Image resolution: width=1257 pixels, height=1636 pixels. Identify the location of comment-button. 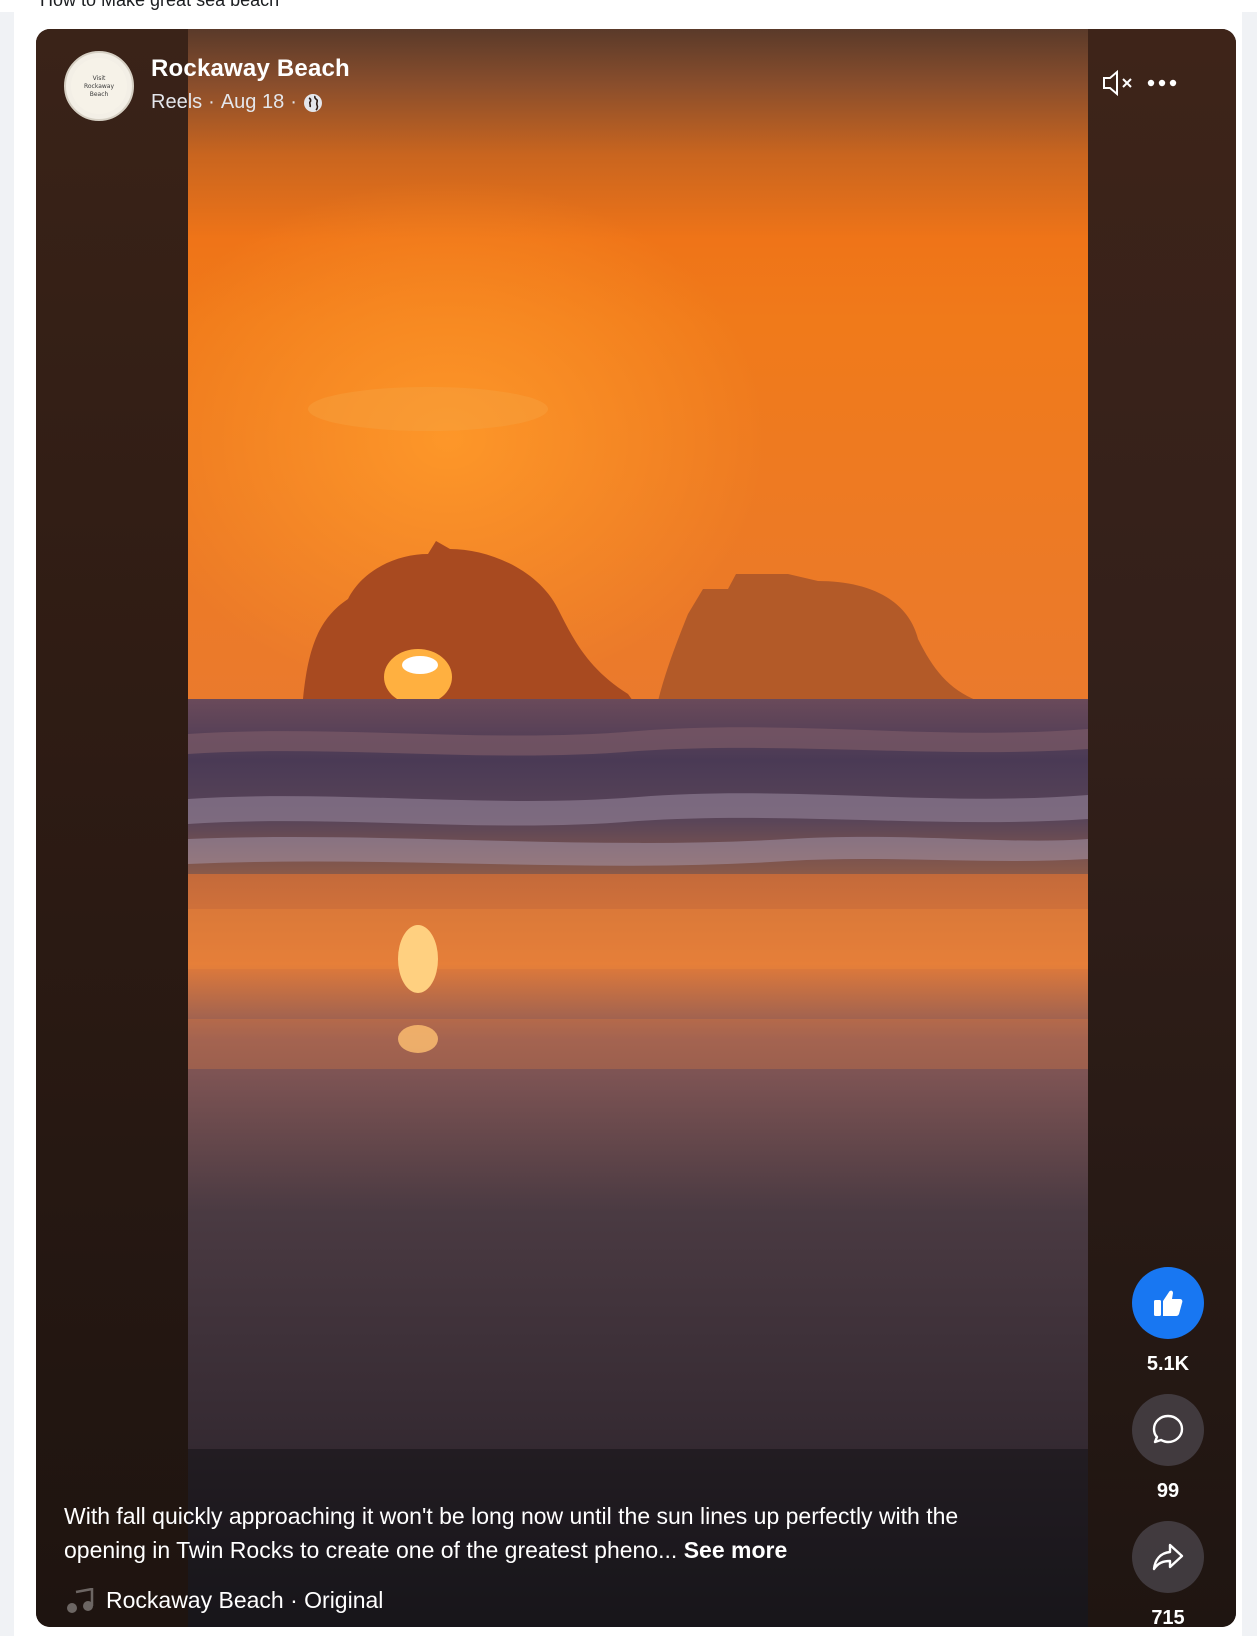
(1168, 1430).